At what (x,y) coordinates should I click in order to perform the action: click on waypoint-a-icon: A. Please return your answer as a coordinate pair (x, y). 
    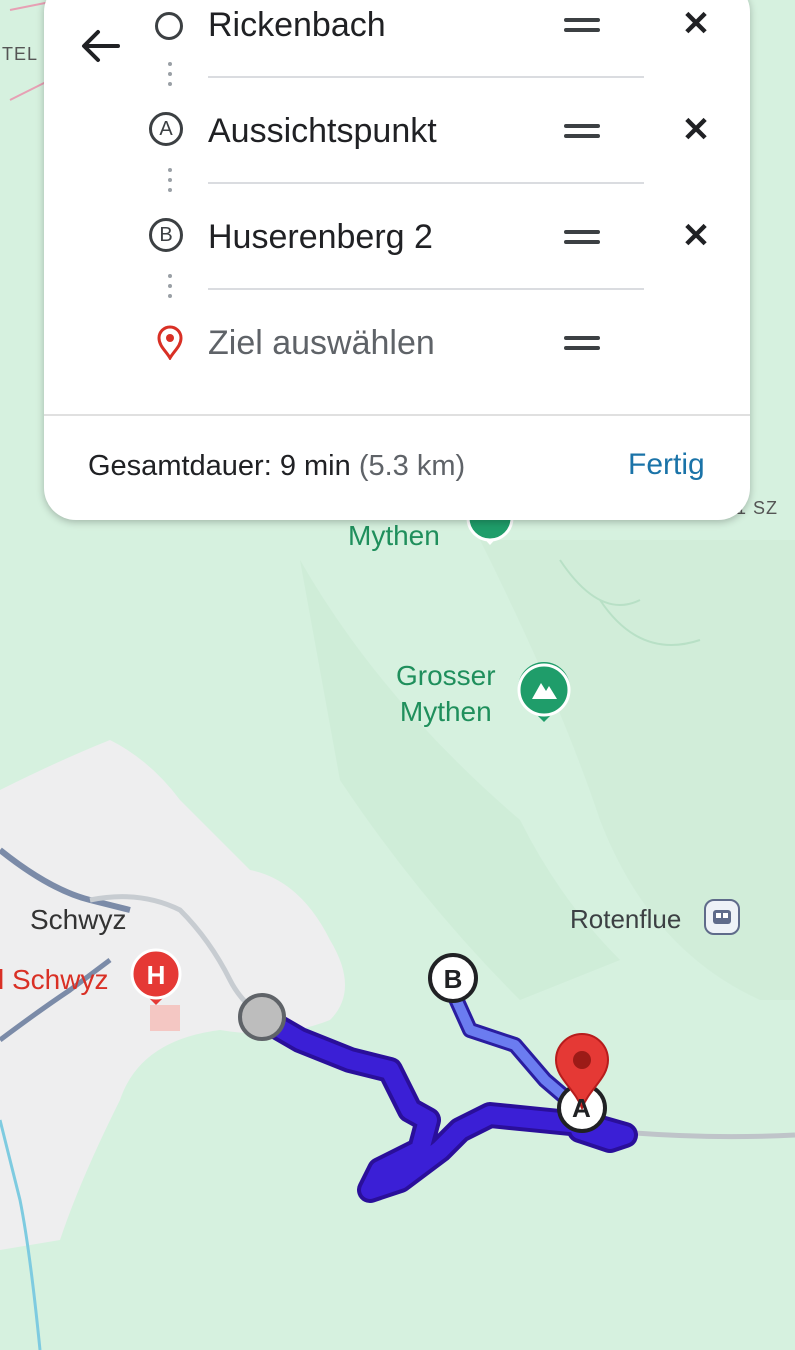
    Looking at the image, I should click on (166, 129).